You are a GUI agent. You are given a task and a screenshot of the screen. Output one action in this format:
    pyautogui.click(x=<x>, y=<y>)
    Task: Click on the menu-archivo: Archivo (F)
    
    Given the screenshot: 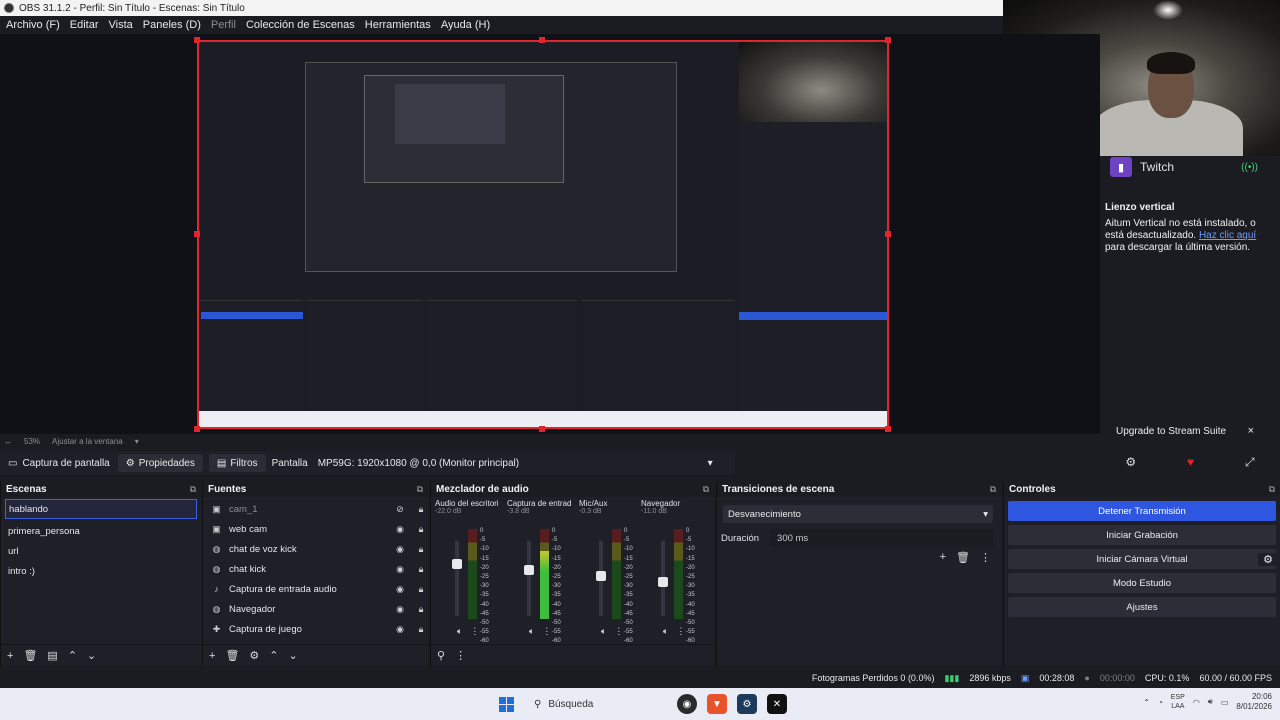 What is the action you would take?
    pyautogui.click(x=33, y=25)
    